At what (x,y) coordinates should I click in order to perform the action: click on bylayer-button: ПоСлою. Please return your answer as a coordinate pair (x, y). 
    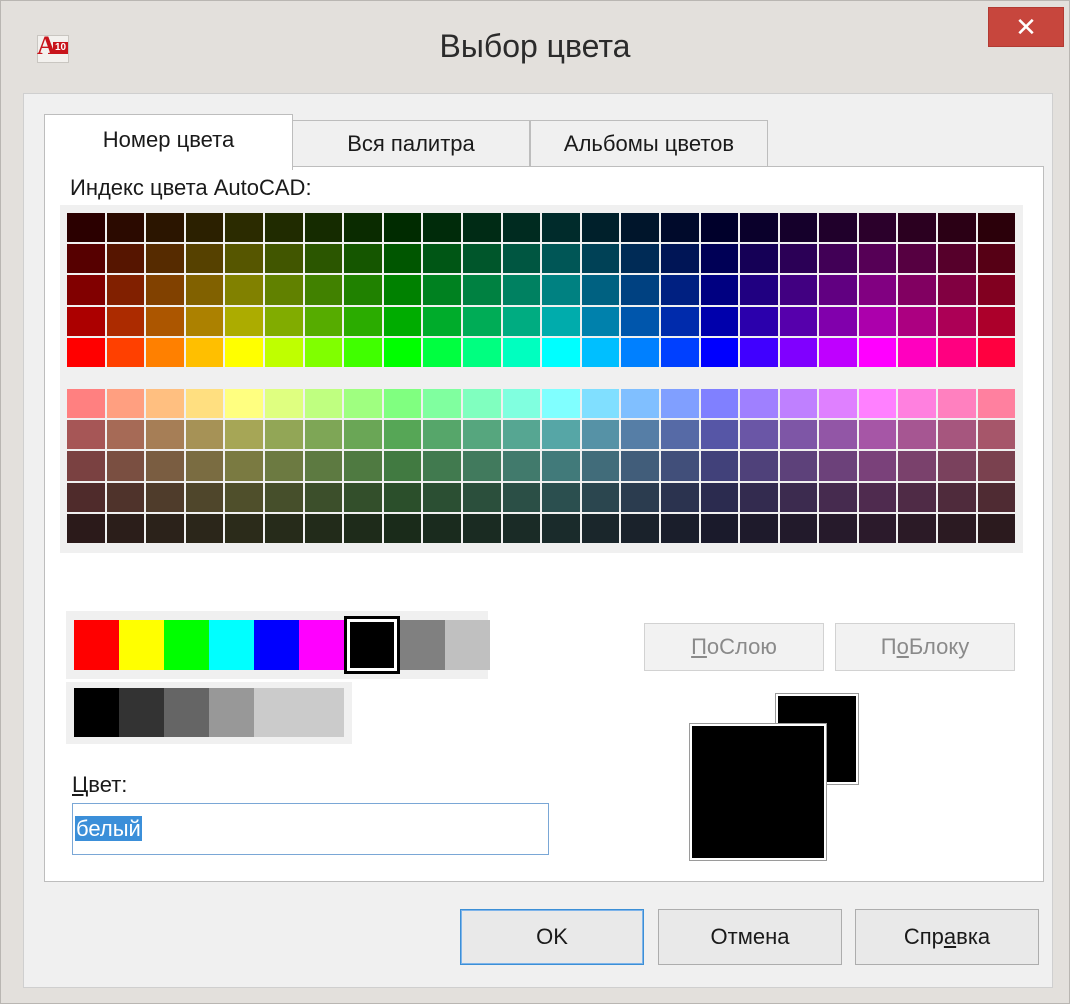
    Looking at the image, I should click on (734, 647).